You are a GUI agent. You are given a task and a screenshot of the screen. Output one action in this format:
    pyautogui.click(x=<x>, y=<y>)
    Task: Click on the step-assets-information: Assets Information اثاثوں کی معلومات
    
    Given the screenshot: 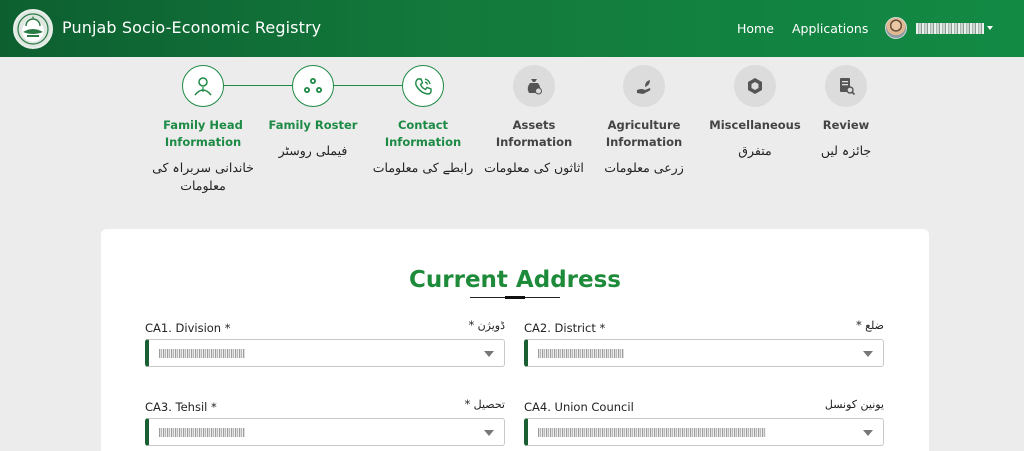 What is the action you would take?
    pyautogui.click(x=534, y=121)
    